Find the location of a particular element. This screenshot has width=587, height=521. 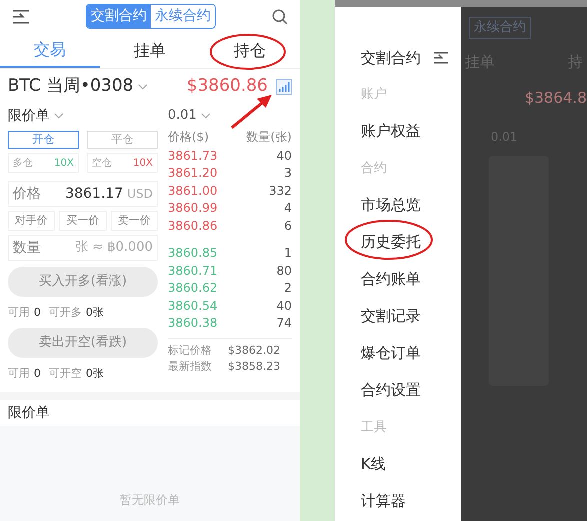

order-quantity: 80 is located at coordinates (284, 271).